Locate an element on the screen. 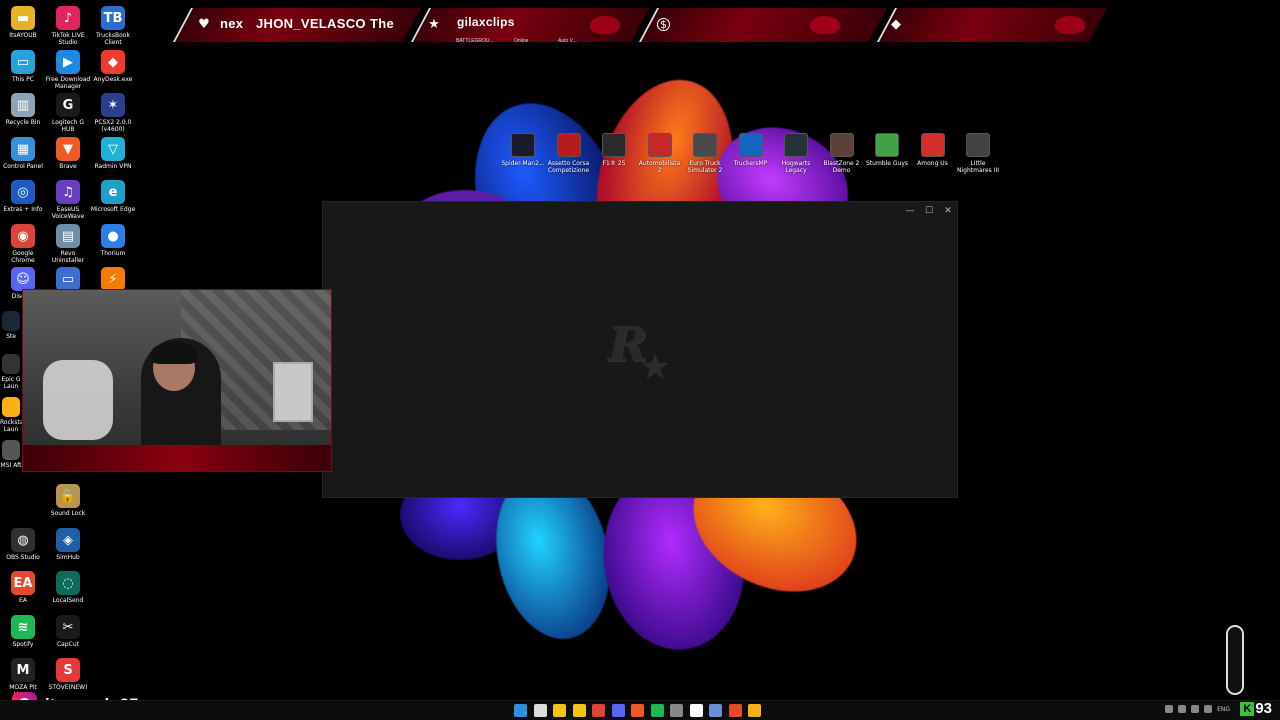 Image resolution: width=1280 pixels, height=720 pixels. game-shortcut: Little Nightmares III is located at coordinates (978, 153).